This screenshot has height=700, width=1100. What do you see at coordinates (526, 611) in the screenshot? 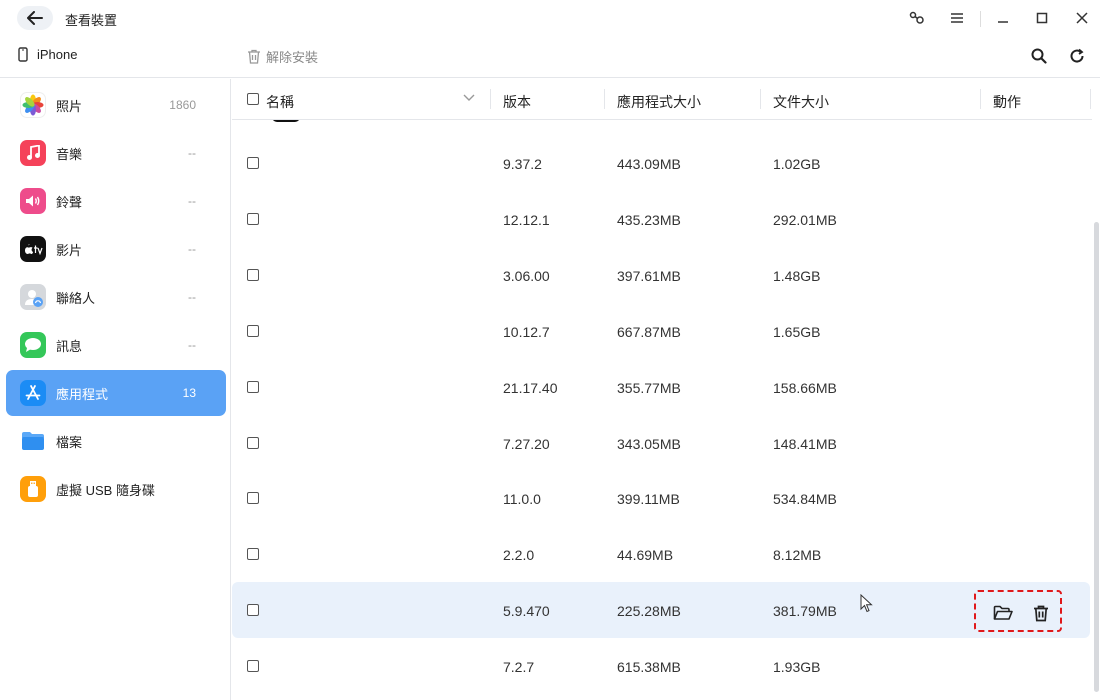
I see `version-cell: 5.9.470` at bounding box center [526, 611].